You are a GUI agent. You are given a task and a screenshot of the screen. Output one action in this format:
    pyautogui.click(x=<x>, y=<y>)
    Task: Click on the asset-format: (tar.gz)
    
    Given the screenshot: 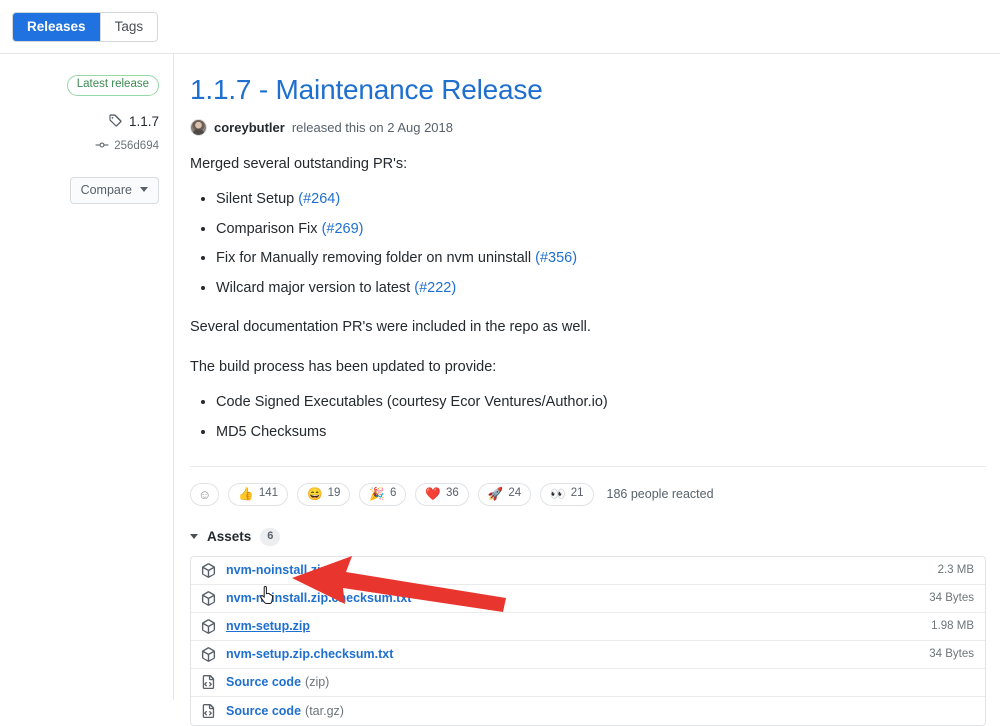 What is the action you would take?
    pyautogui.click(x=324, y=710)
    